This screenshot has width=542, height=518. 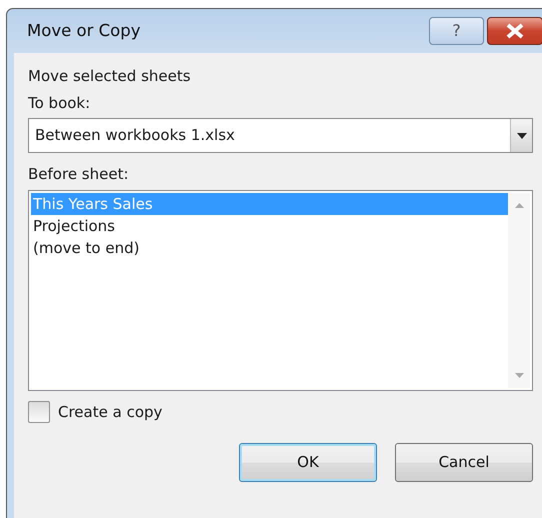 I want to click on cancel-button: Cancel, so click(x=464, y=462).